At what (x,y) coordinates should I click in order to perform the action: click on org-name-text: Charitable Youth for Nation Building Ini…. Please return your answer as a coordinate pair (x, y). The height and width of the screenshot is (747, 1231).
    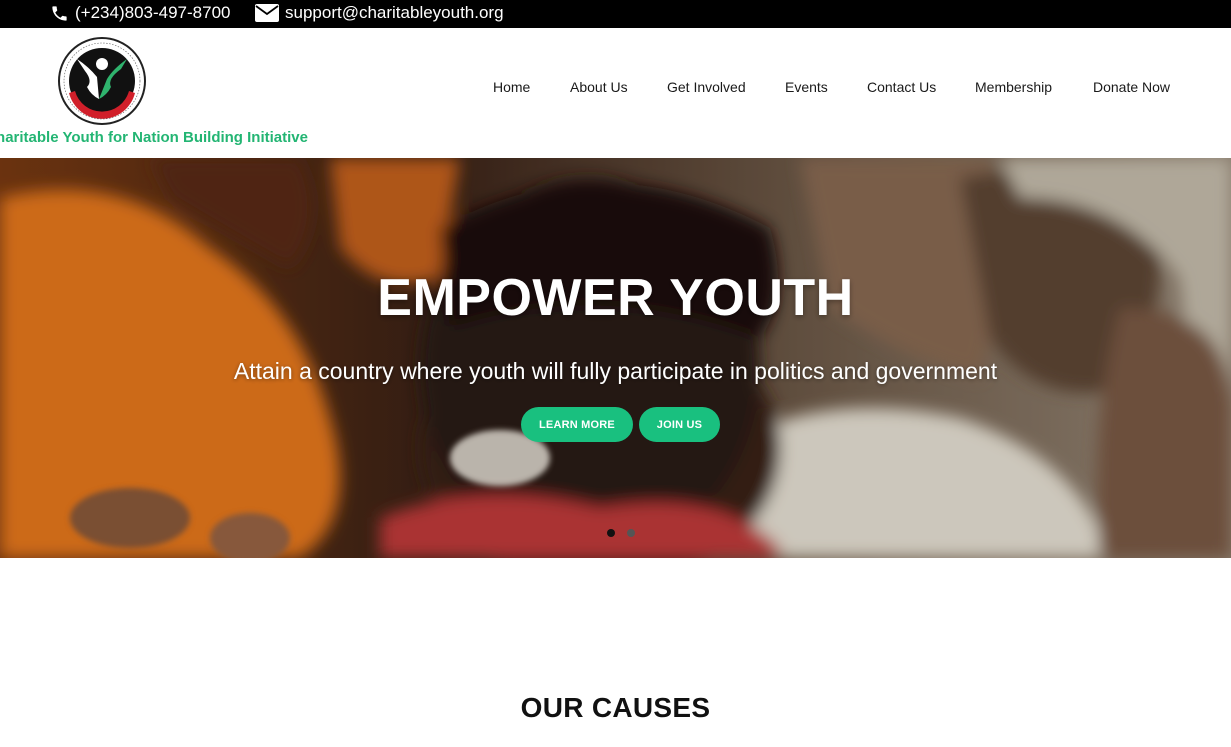
    Looking at the image, I should click on (154, 137).